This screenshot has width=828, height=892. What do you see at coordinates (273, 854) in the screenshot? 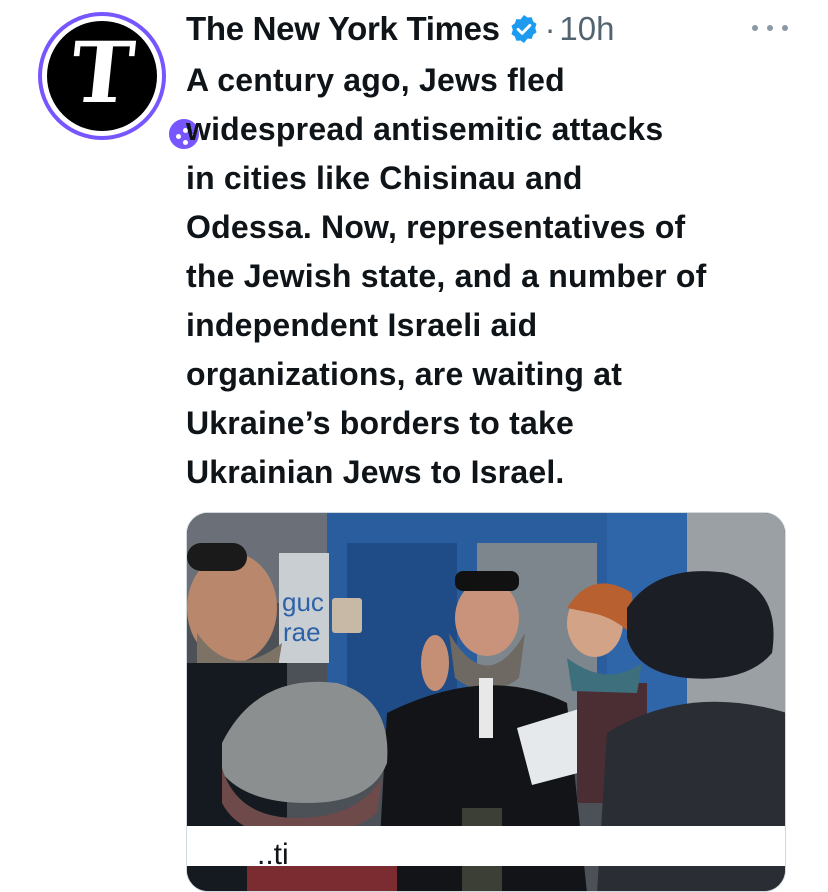
I see `card-title-fragment: ..ti` at bounding box center [273, 854].